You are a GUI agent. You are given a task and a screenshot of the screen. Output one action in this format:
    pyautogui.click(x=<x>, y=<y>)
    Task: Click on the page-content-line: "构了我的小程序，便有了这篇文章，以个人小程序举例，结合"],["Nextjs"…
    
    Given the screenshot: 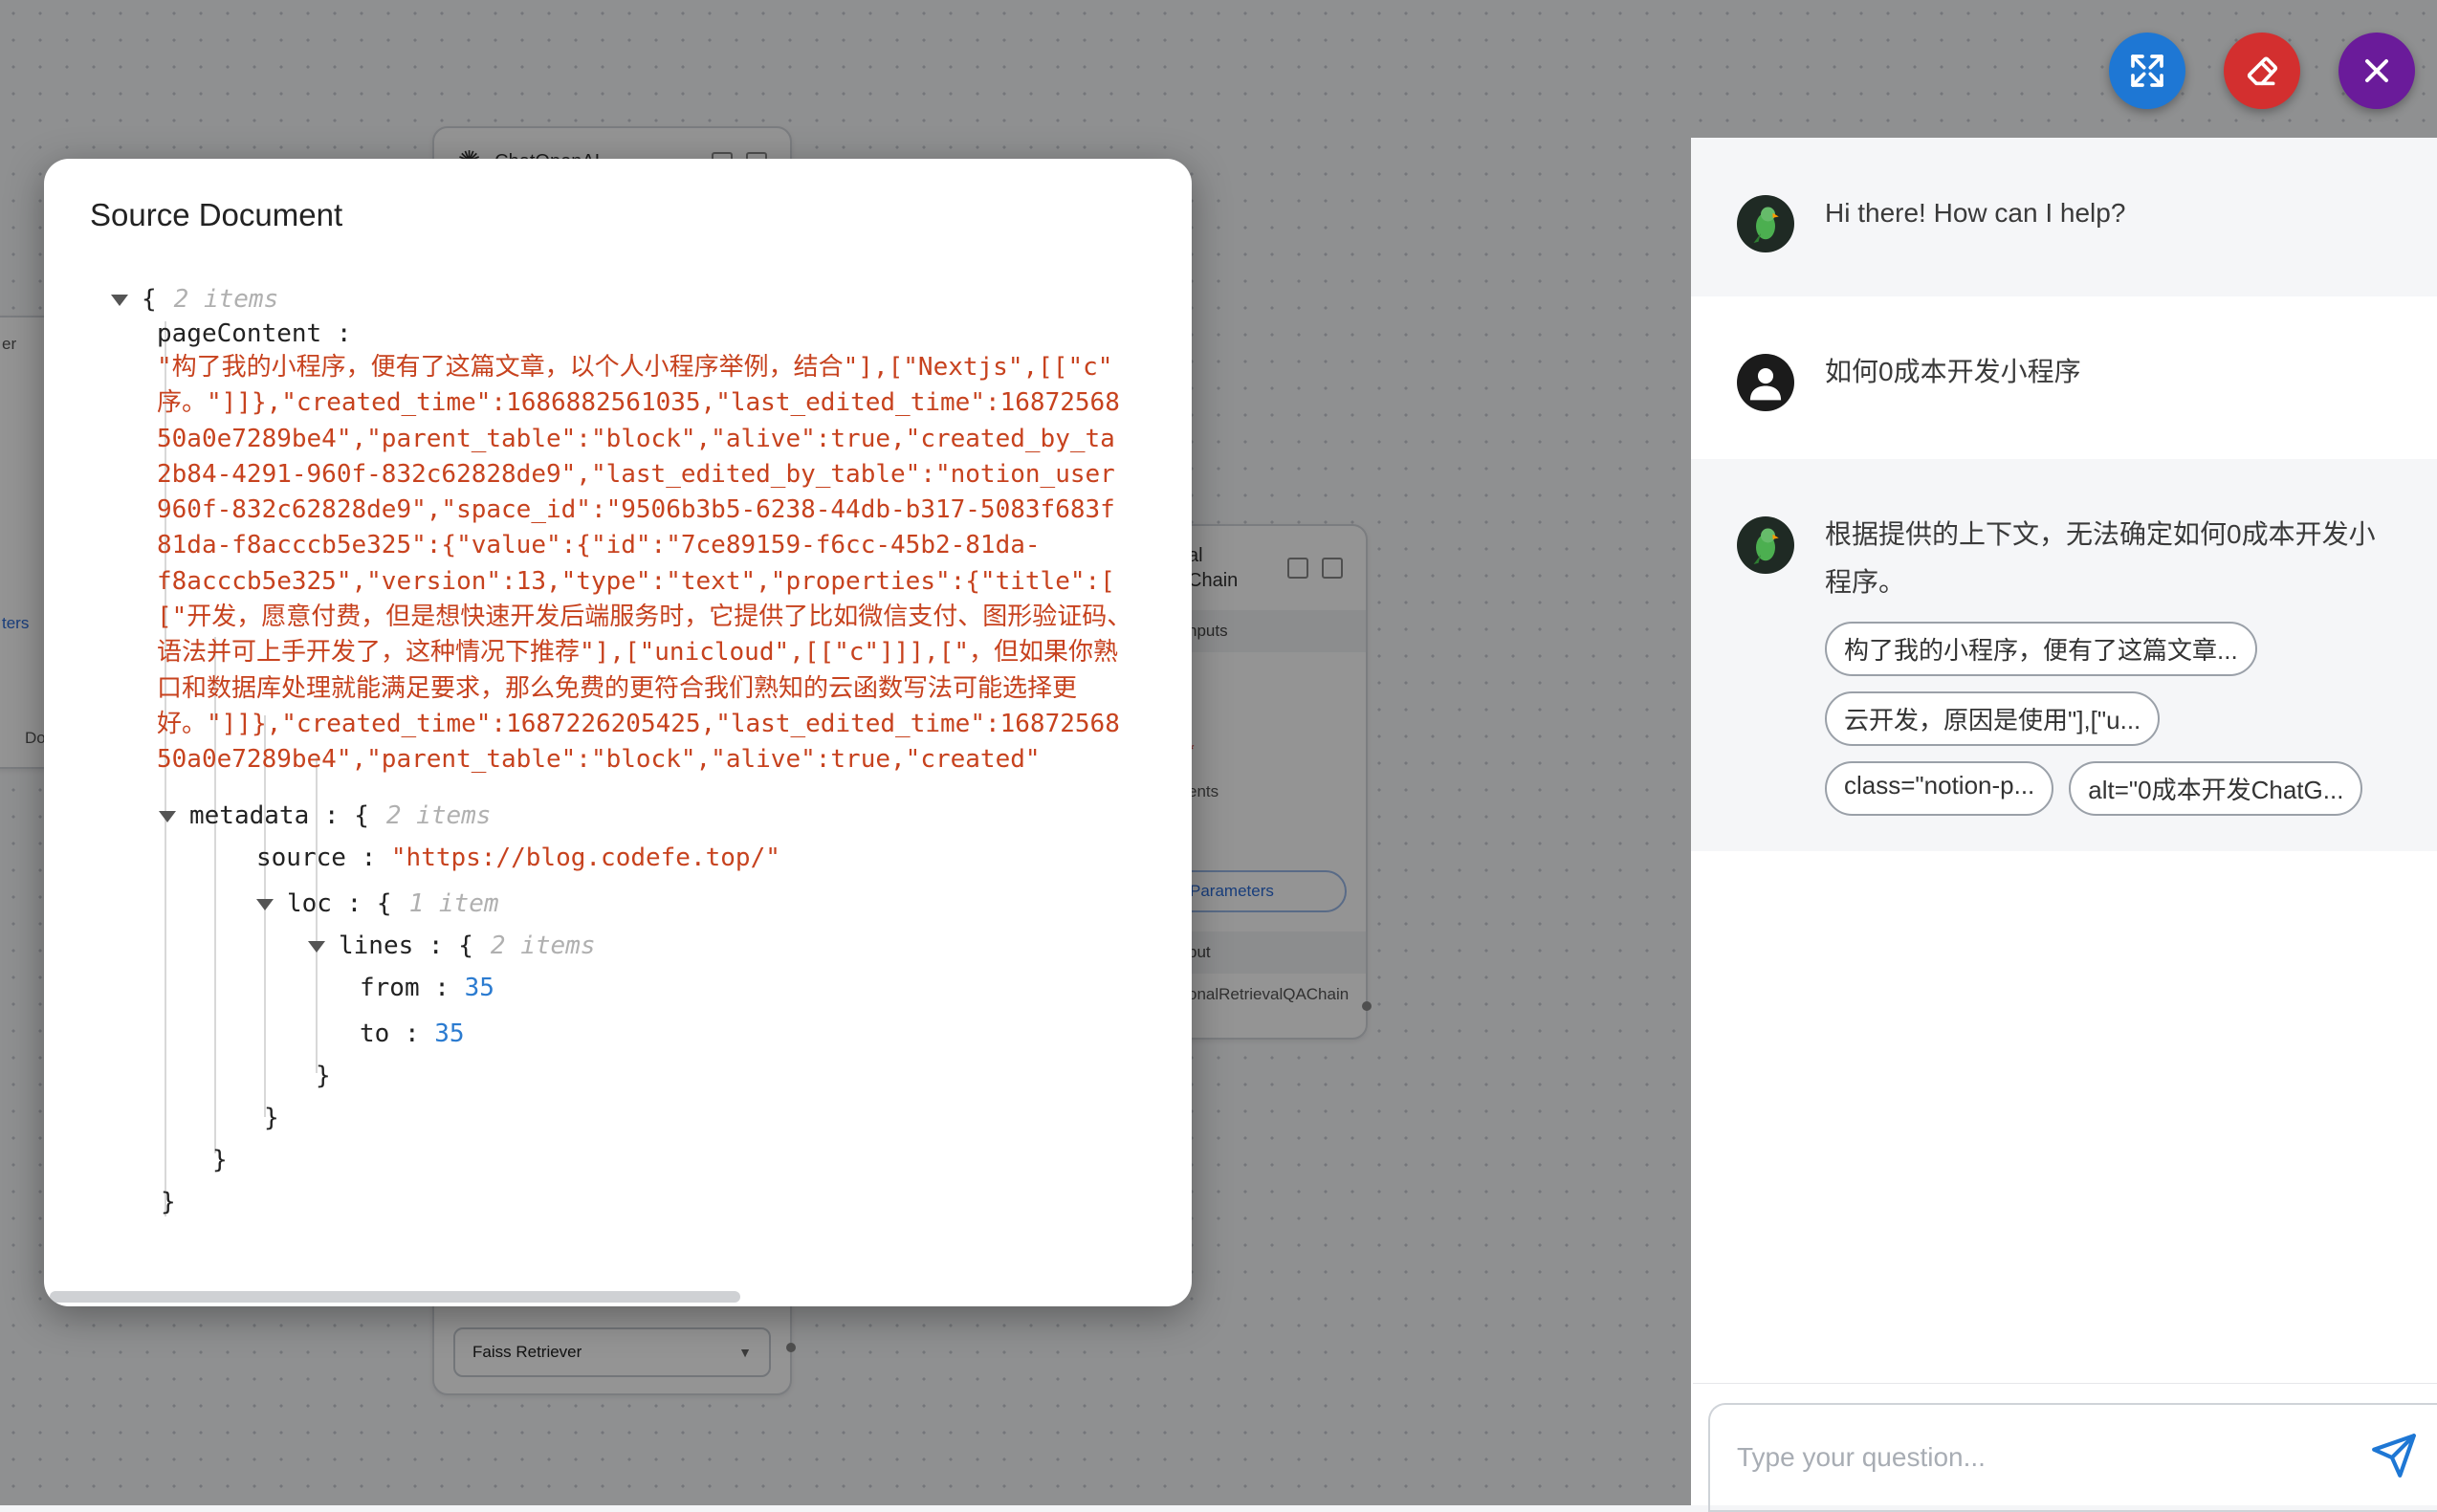 What is the action you would take?
    pyautogui.click(x=635, y=367)
    